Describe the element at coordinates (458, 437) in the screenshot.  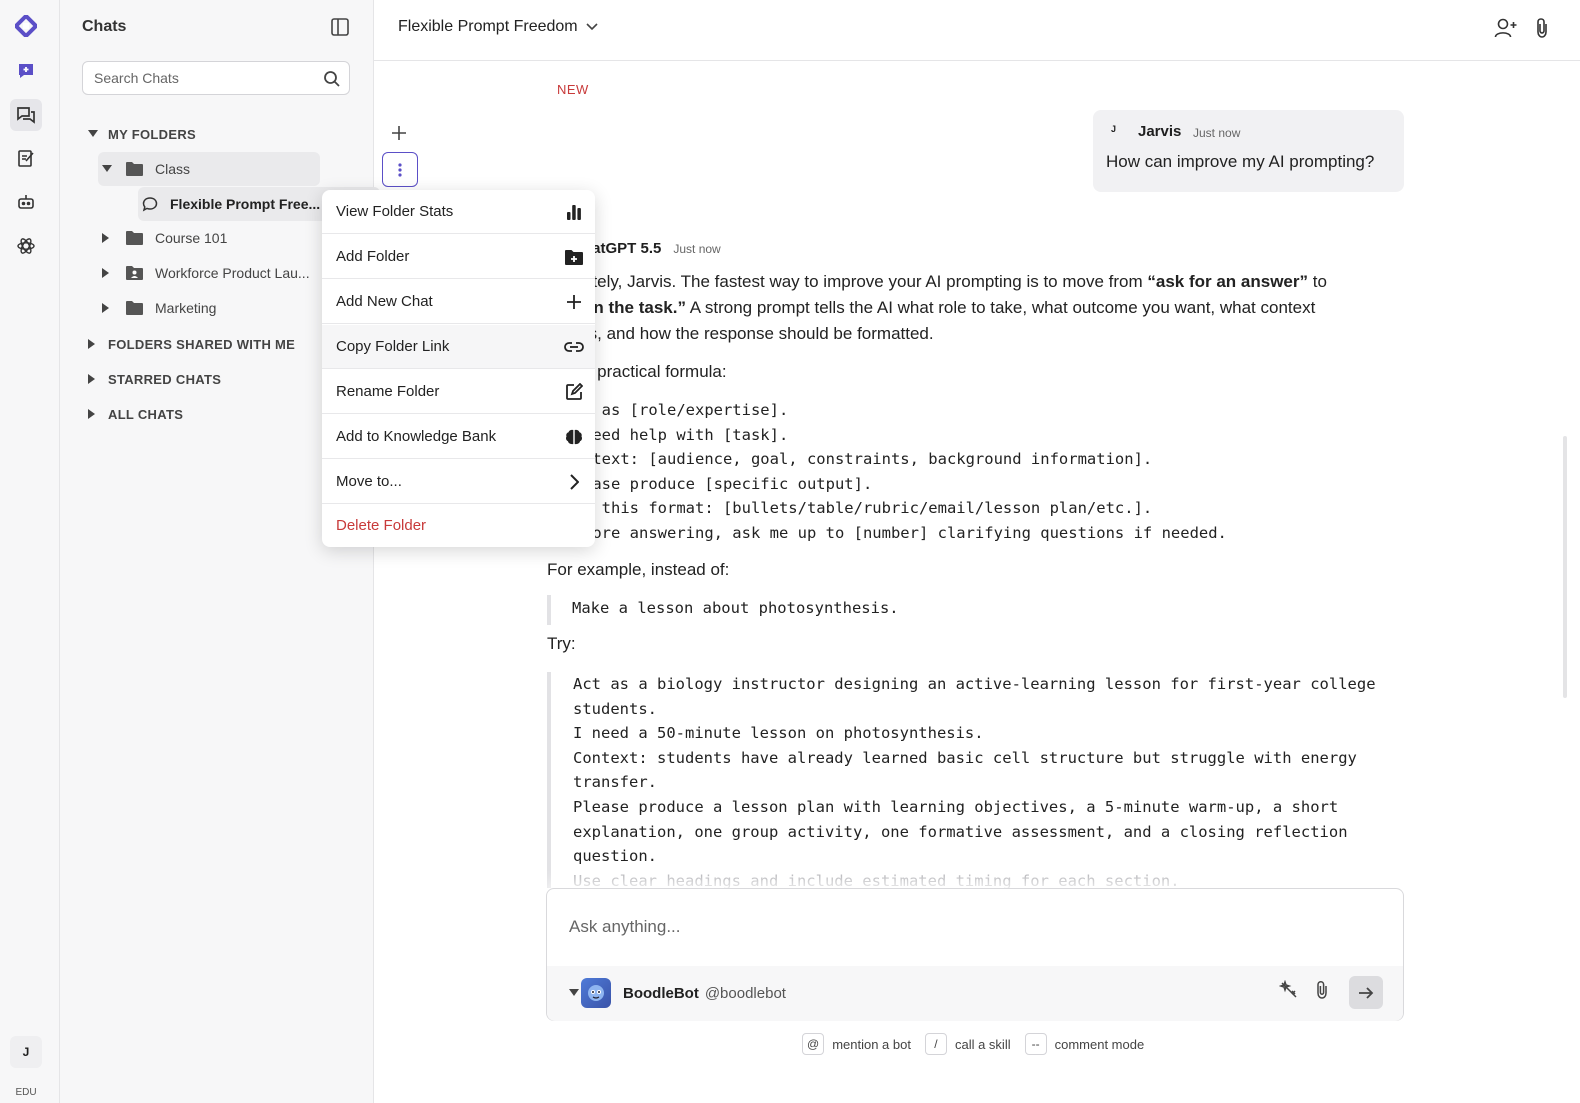
I see `menu-item-knowledge-bank: Add to Knowledge Bank` at that location.